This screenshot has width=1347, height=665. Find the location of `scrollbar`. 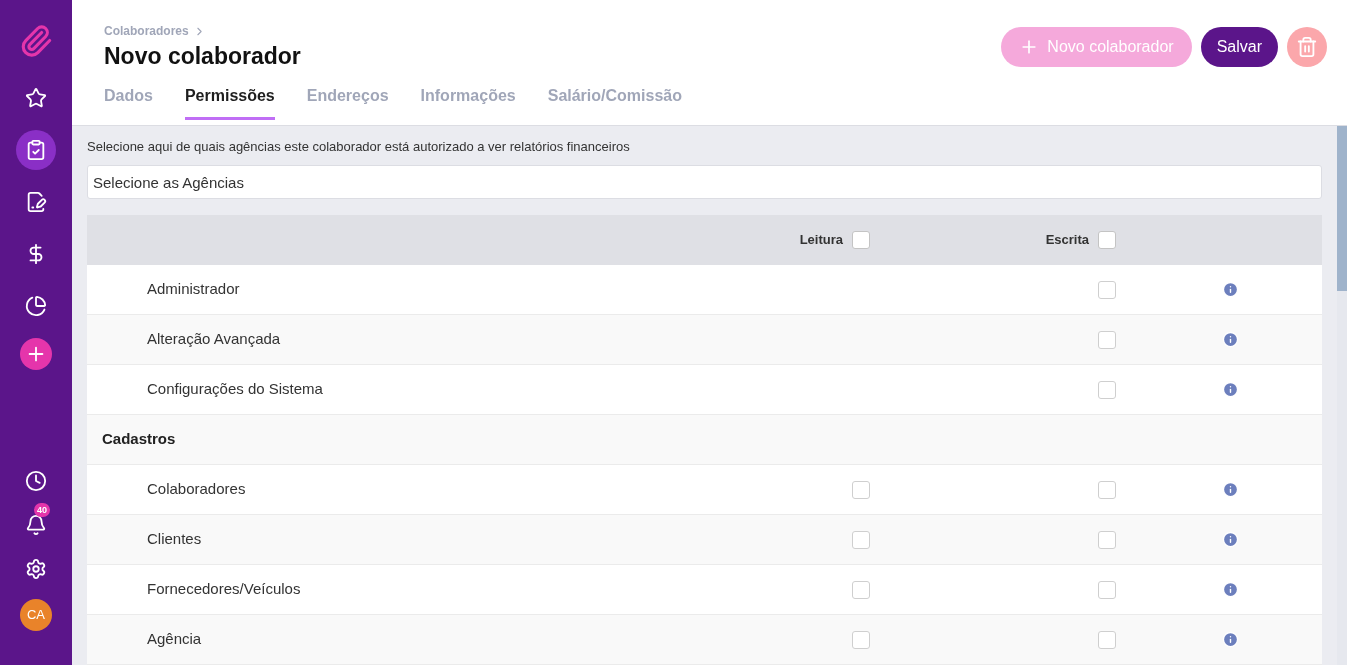

scrollbar is located at coordinates (1342, 395).